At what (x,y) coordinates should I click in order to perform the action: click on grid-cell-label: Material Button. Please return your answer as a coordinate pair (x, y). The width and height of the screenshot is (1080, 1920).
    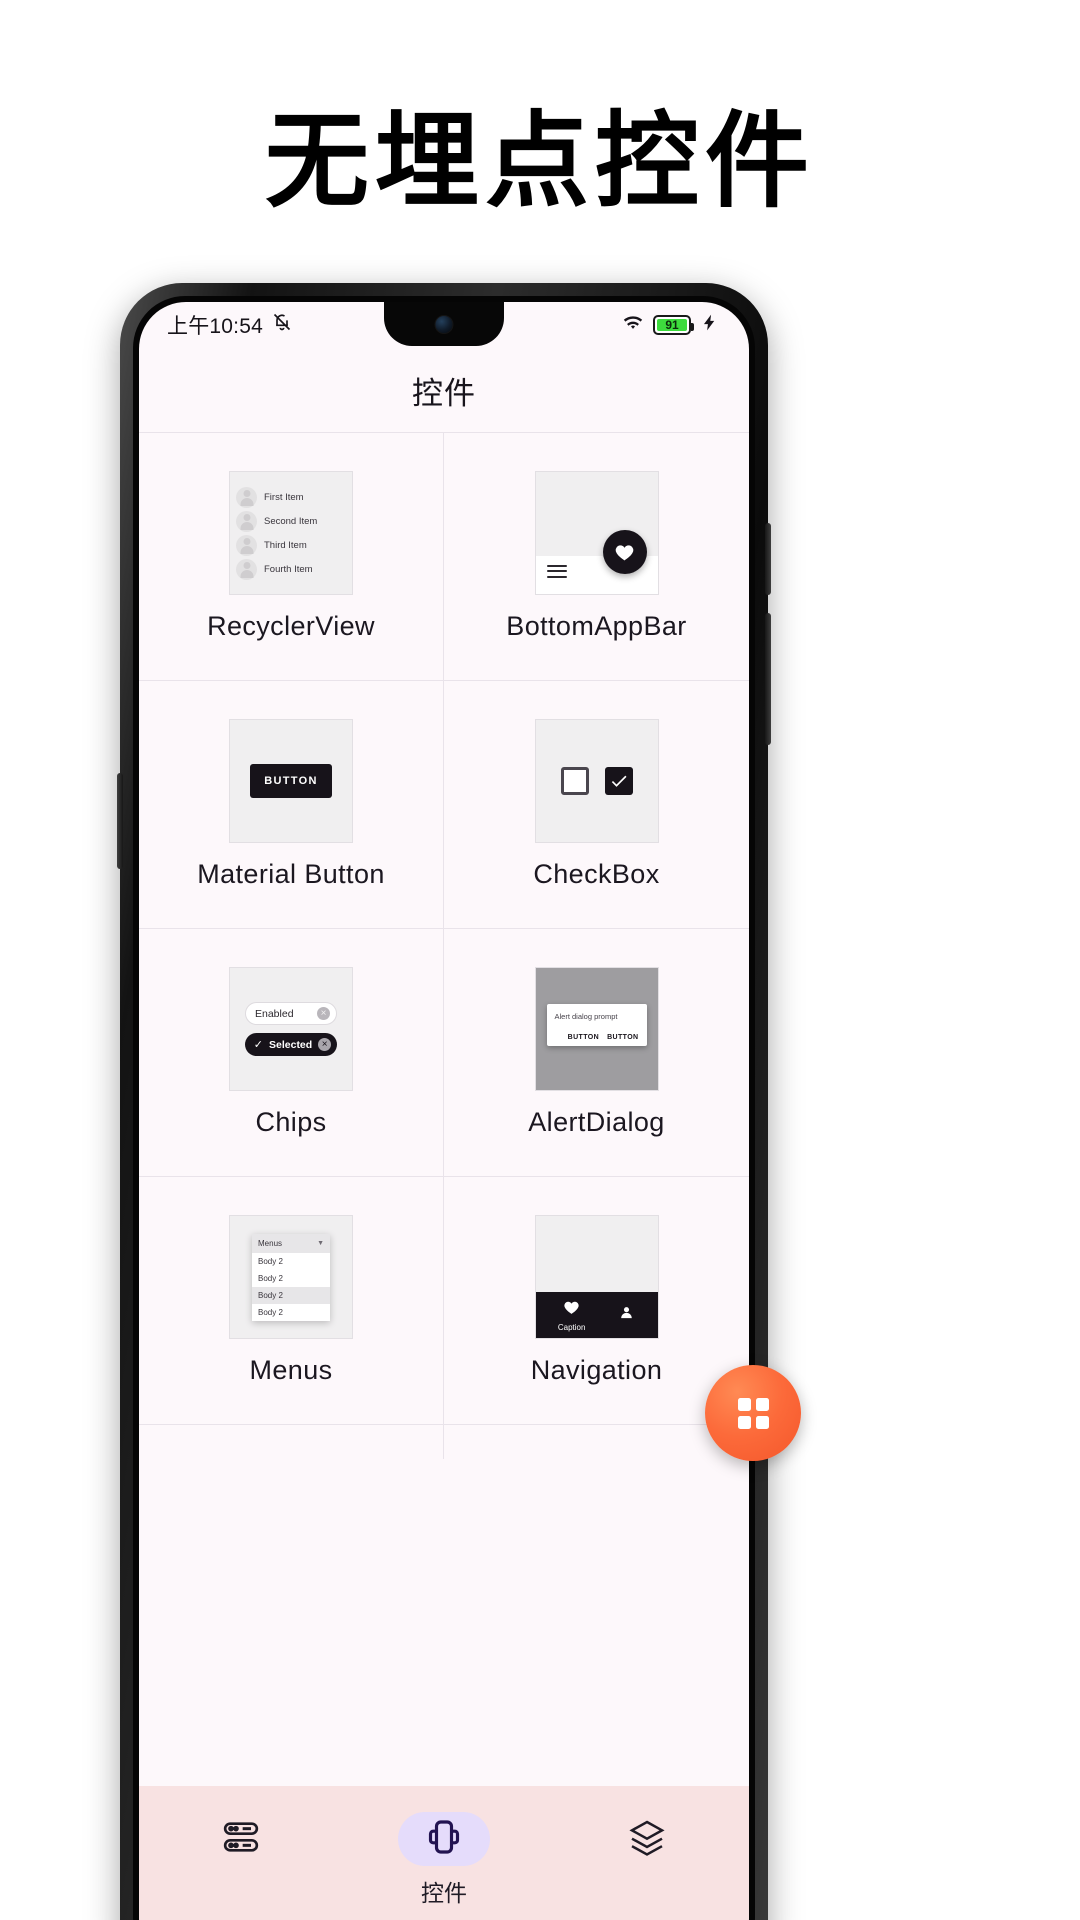
    Looking at the image, I should click on (291, 874).